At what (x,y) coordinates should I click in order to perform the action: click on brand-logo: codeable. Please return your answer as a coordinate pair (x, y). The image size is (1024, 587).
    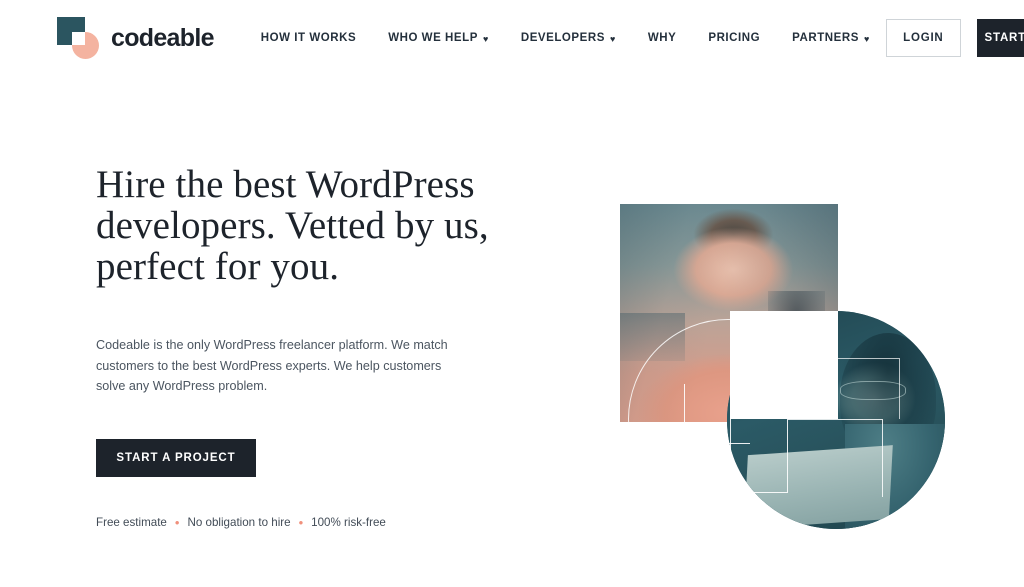
    Looking at the image, I should click on (135, 38).